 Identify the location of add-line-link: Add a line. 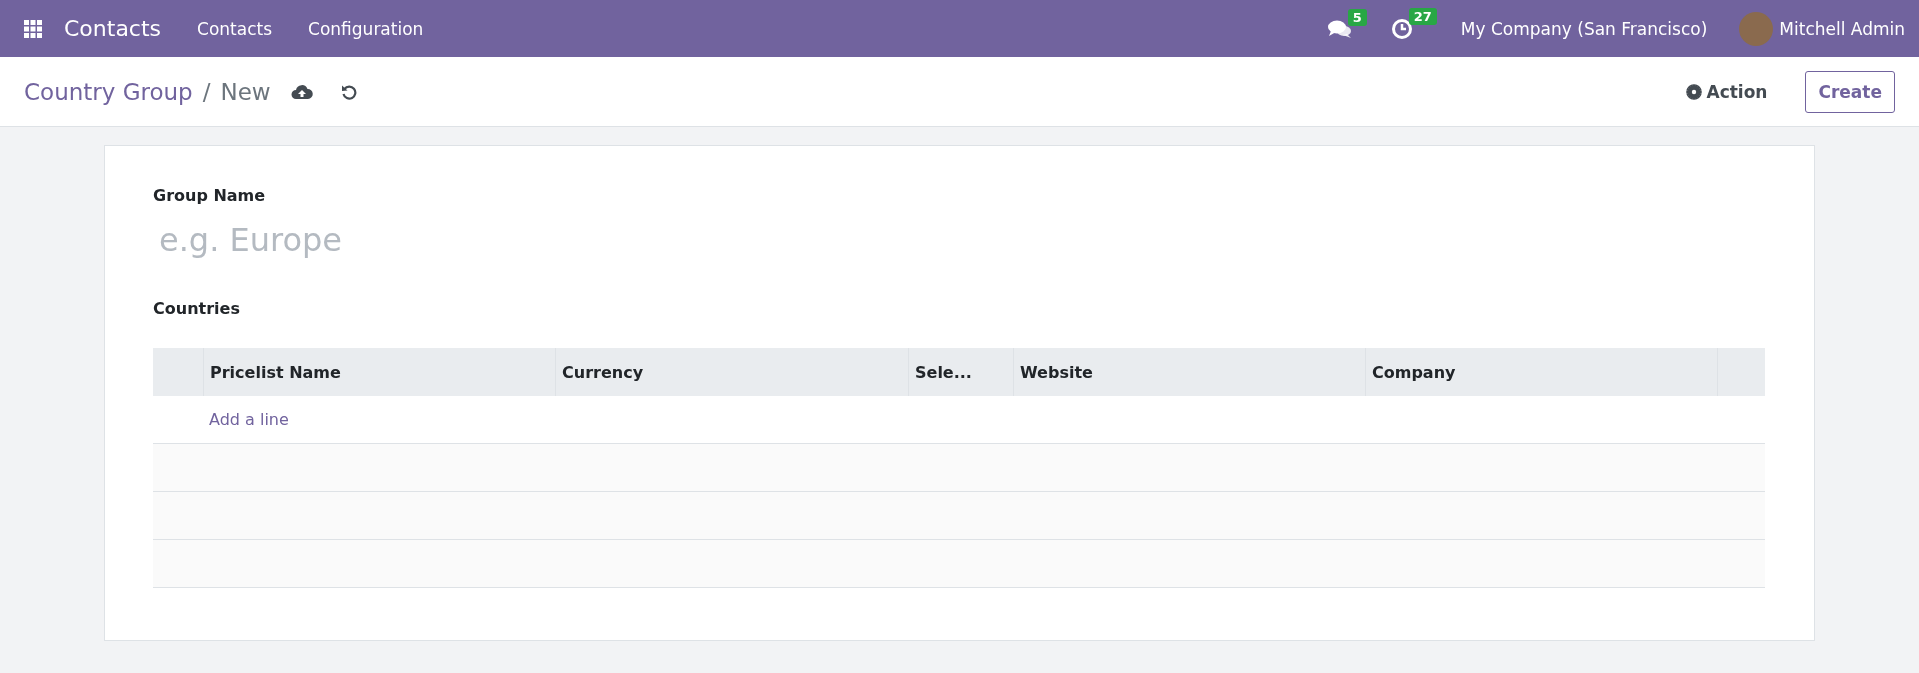
(249, 419).